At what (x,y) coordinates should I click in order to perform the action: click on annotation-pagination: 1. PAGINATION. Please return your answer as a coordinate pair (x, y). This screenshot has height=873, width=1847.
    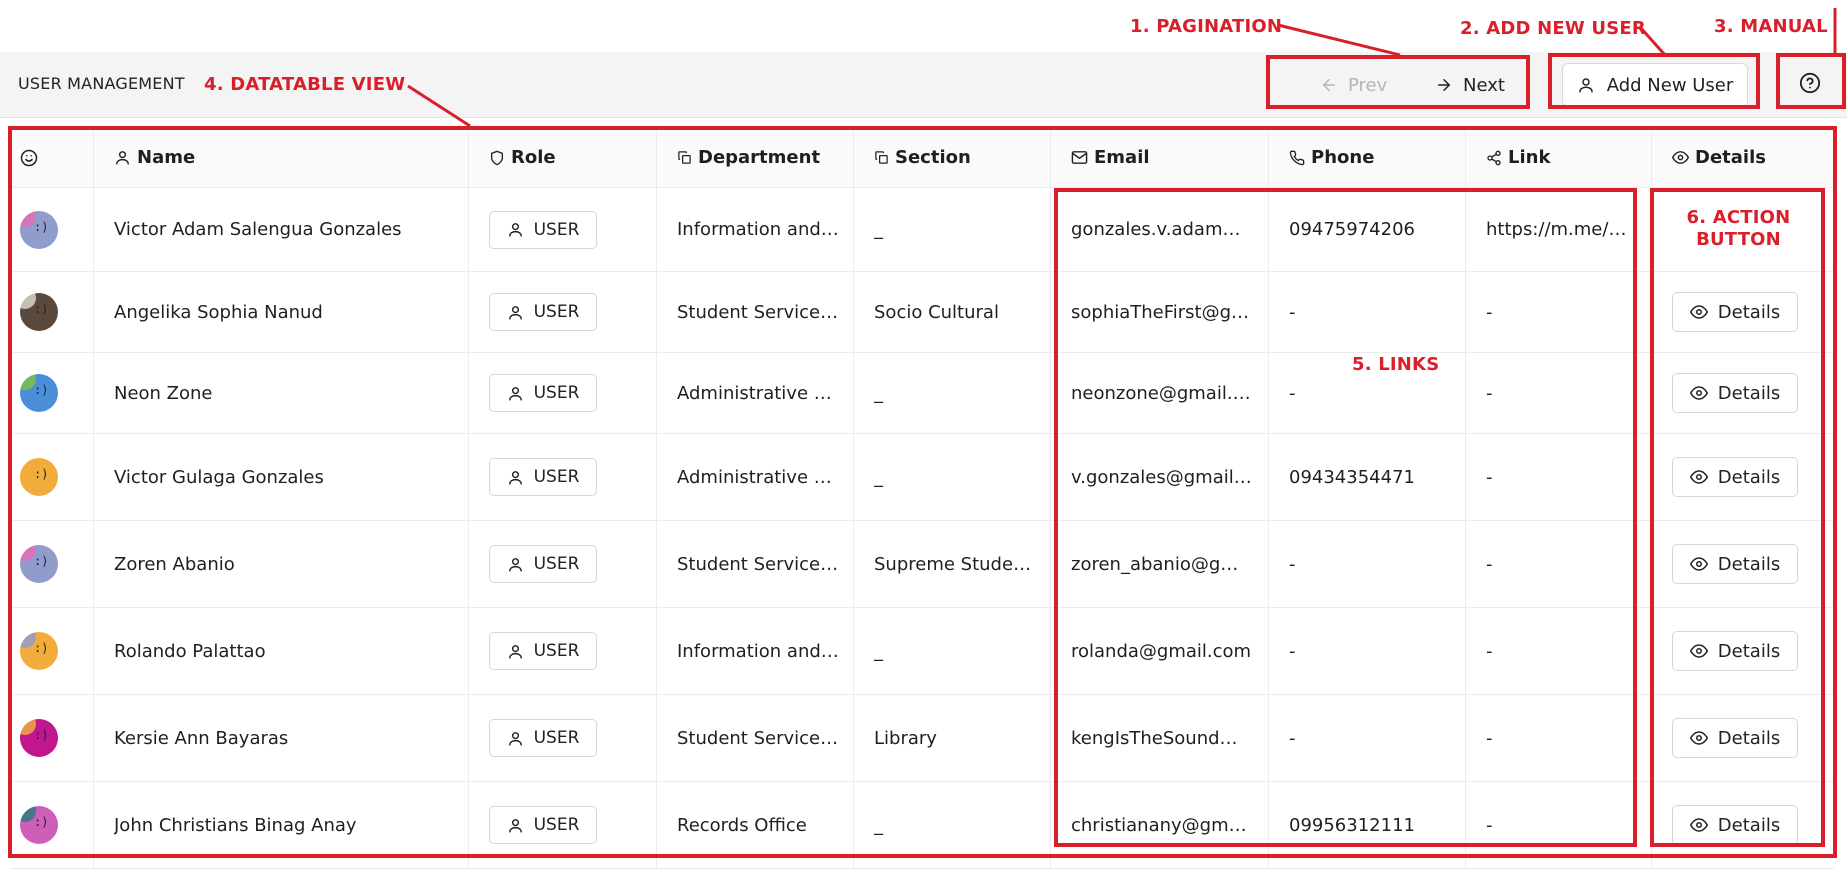
    Looking at the image, I should click on (1206, 26).